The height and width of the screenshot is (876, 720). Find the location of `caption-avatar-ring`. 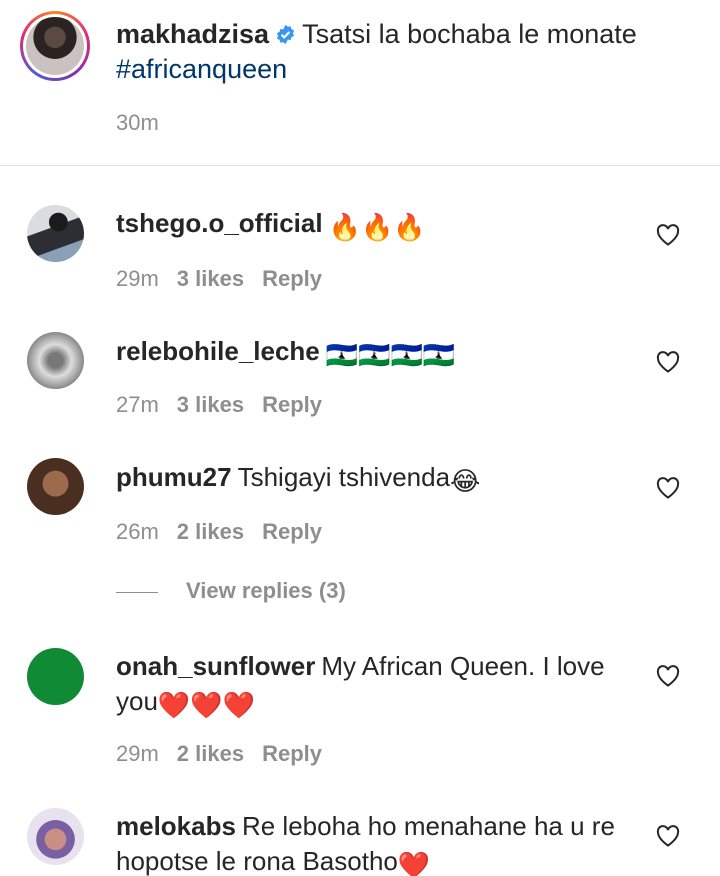

caption-avatar-ring is located at coordinates (55, 46).